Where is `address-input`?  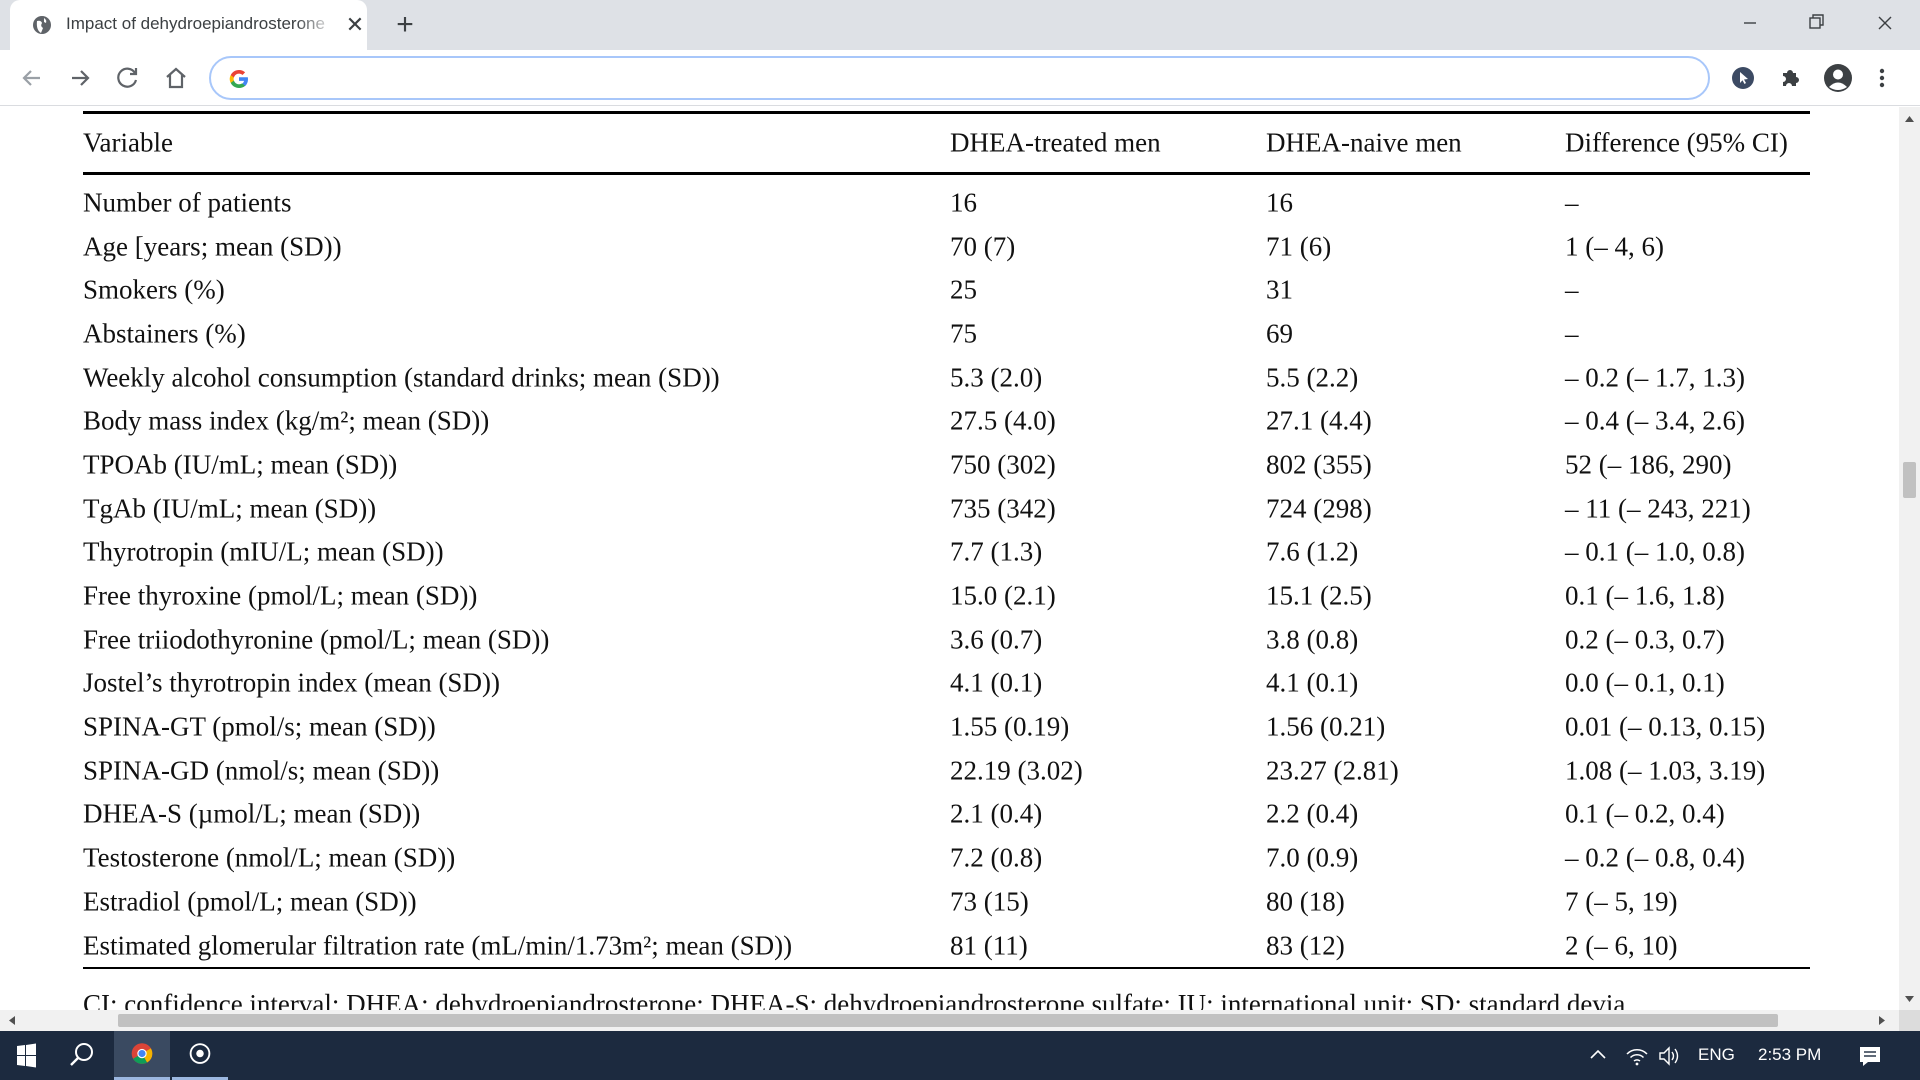 address-input is located at coordinates (973, 78).